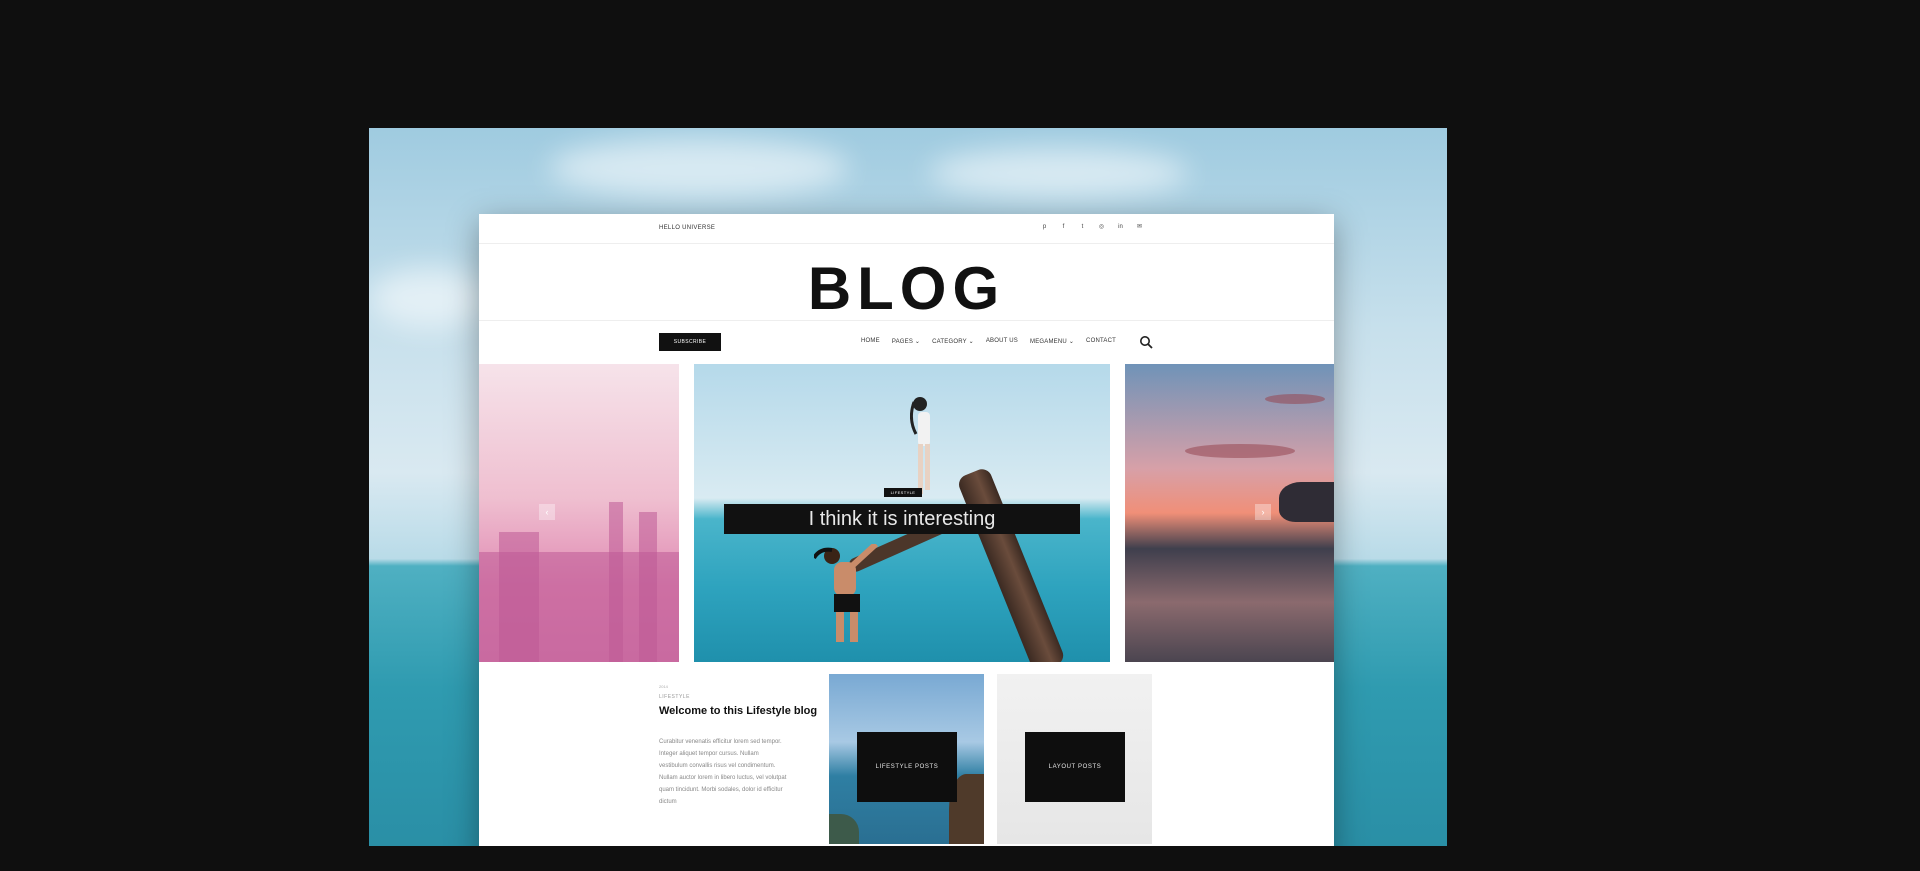 The height and width of the screenshot is (871, 1920). What do you see at coordinates (1101, 227) in the screenshot?
I see `dribbble-icon: ◎` at bounding box center [1101, 227].